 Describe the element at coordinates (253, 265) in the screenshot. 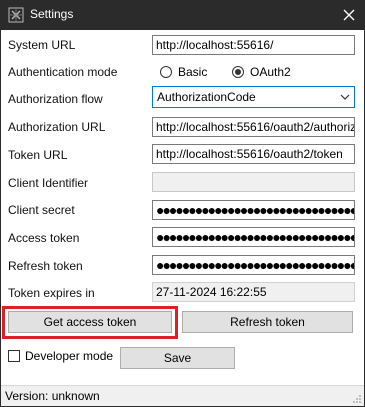

I see `refresh-token-input: ●●●●●●●●●●●●●●●●●●●●●●●●●●●●●●●●●●●` at that location.